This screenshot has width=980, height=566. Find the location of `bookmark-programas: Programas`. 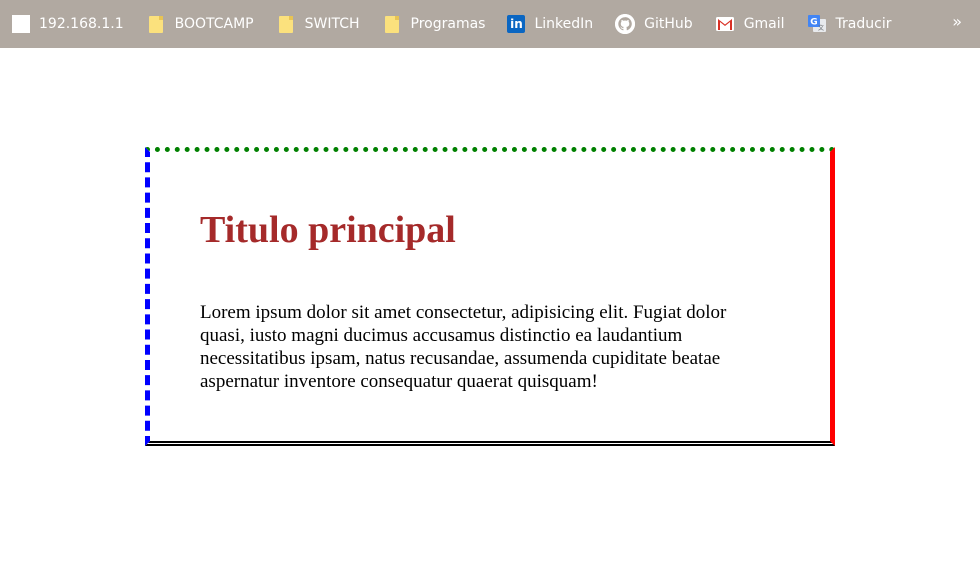

bookmark-programas: Programas is located at coordinates (428, 24).